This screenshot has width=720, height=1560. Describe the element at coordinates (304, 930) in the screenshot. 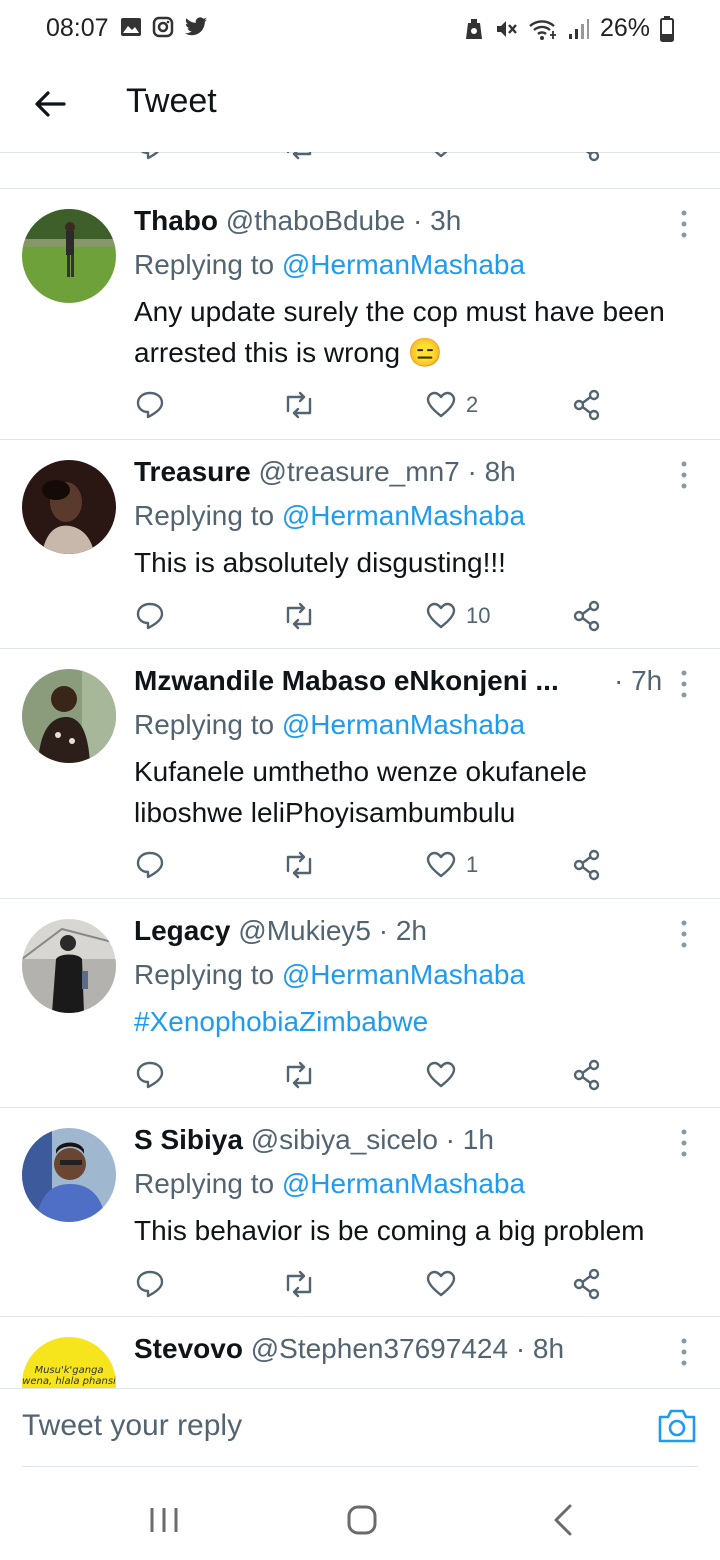

I see `user-handle: @Mukiey5` at that location.